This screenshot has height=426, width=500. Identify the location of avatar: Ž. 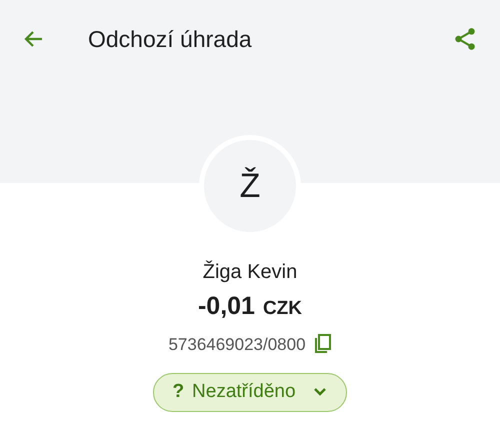
(250, 186).